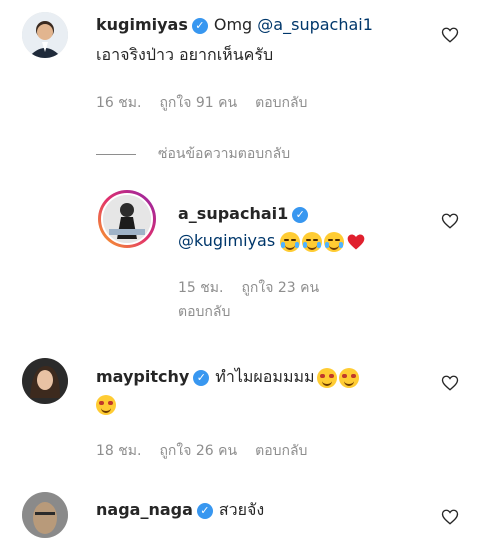 Image resolution: width=500 pixels, height=541 pixels. What do you see at coordinates (315, 24) in the screenshot?
I see `mention-a-supachai1: @a_supachai1` at bounding box center [315, 24].